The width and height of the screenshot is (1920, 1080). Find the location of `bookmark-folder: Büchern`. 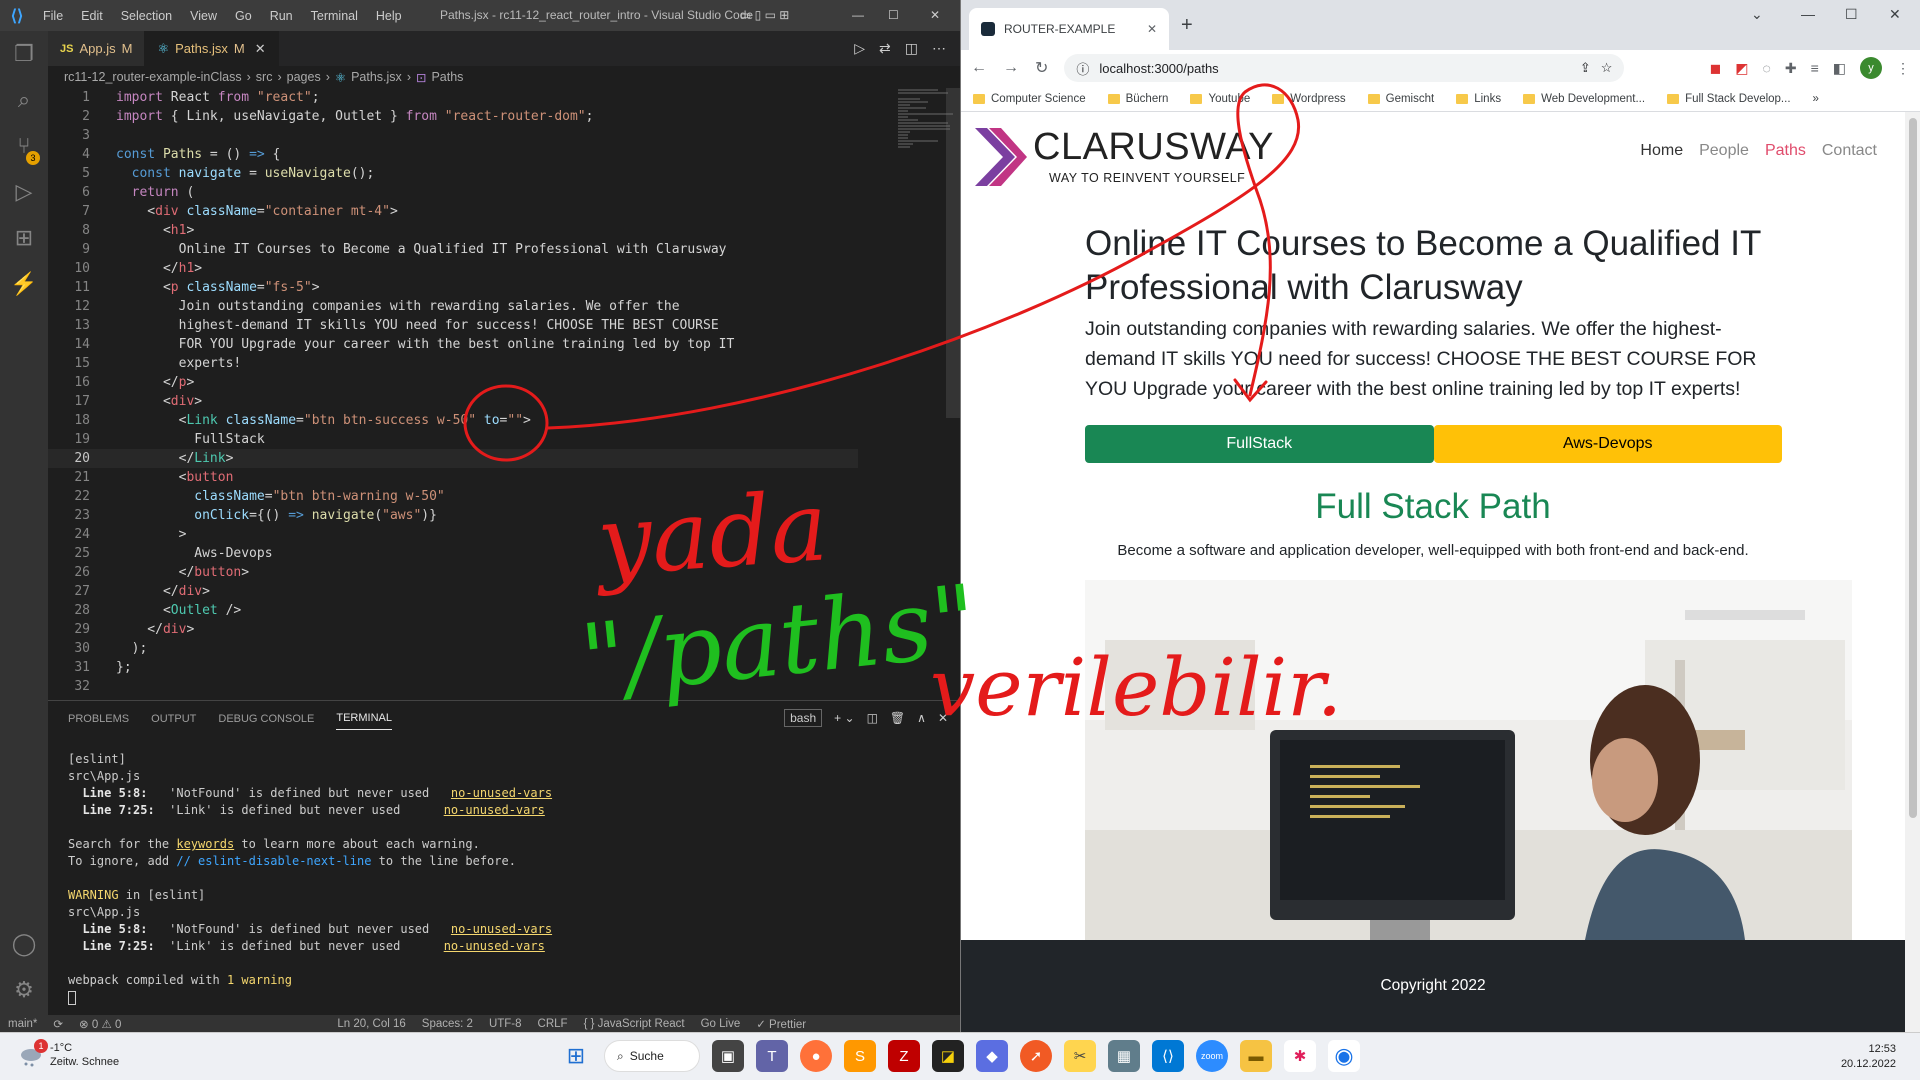

bookmark-folder: Büchern is located at coordinates (1137, 99).